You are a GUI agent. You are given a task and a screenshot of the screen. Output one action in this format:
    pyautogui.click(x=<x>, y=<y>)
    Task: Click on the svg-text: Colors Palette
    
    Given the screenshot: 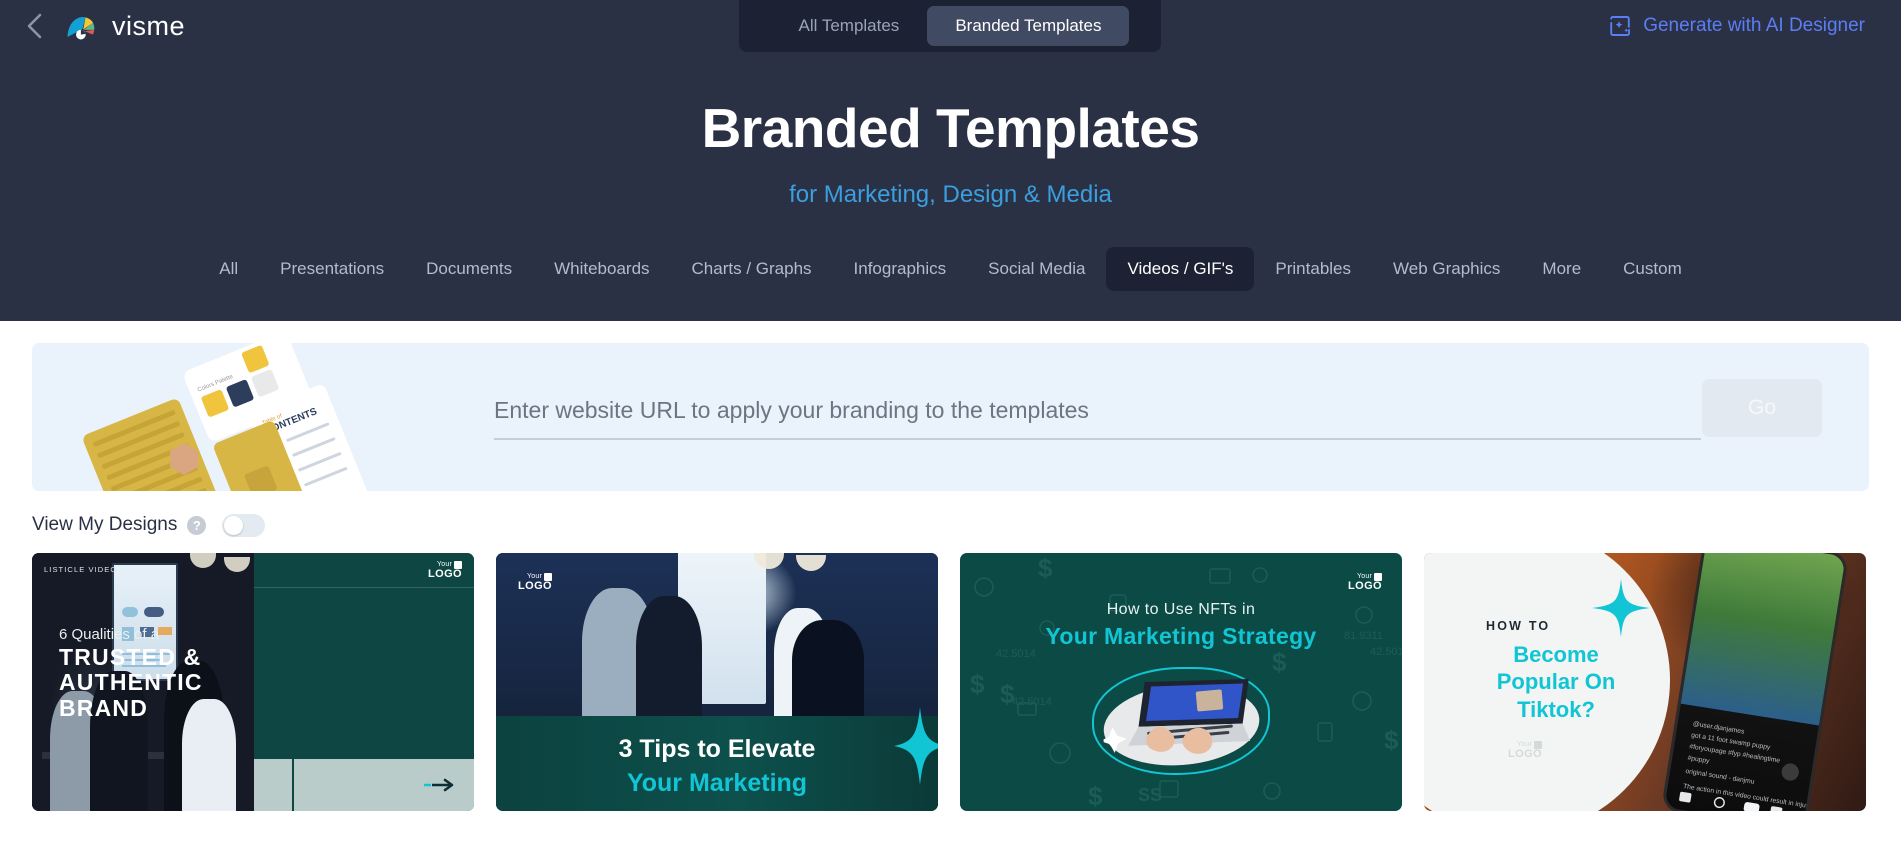 What is the action you would take?
    pyautogui.click(x=216, y=383)
    